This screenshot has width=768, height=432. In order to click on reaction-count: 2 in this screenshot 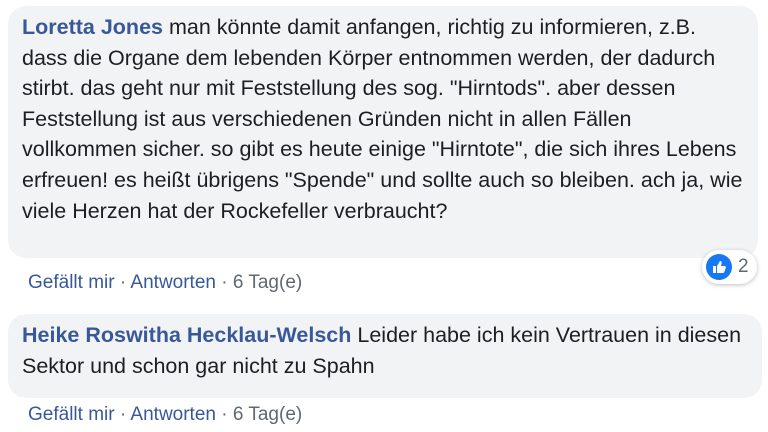, I will do `click(743, 266)`.